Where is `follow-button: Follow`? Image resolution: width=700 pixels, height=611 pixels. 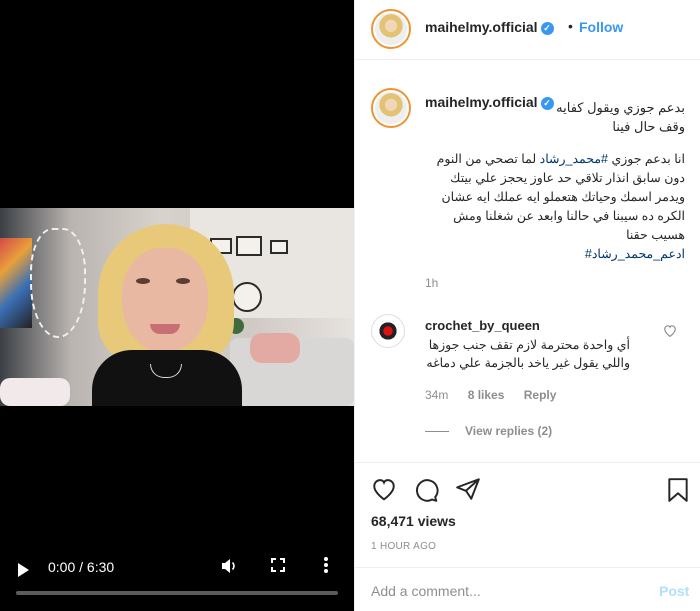 follow-button: Follow is located at coordinates (601, 27).